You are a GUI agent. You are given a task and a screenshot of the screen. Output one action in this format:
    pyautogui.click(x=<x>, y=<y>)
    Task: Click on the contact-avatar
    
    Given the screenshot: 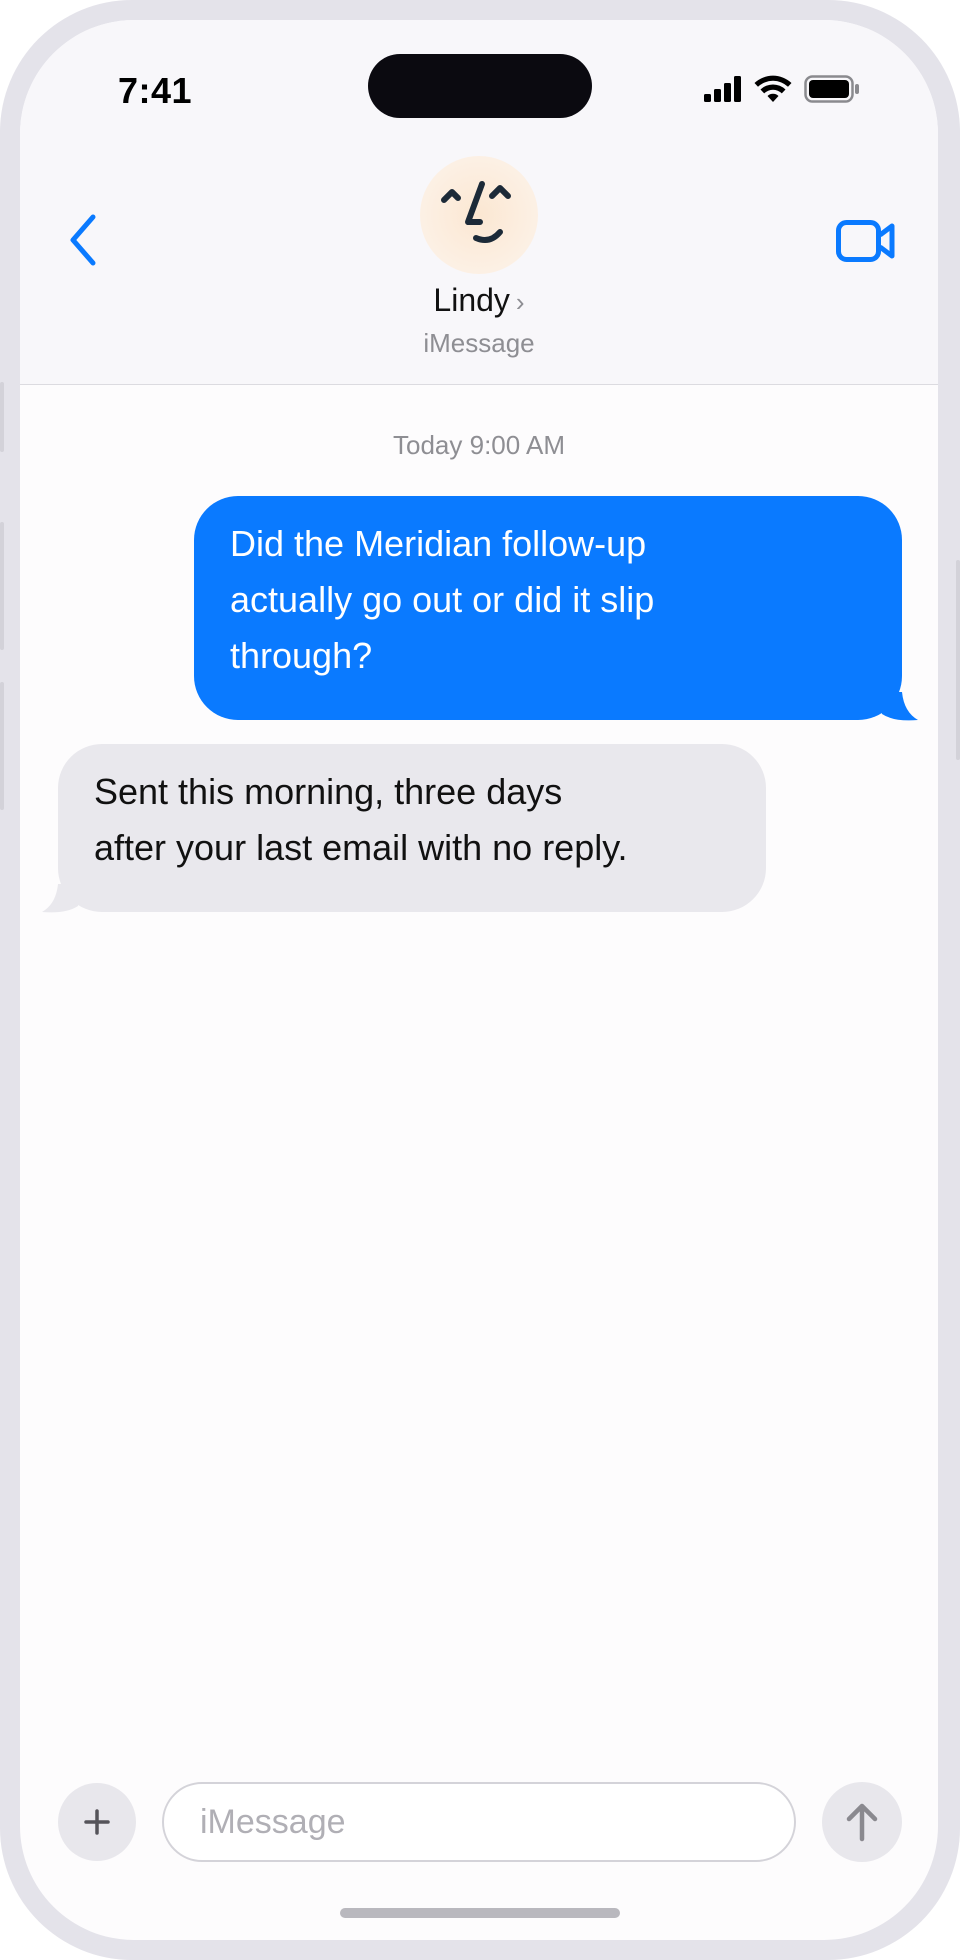 What is the action you would take?
    pyautogui.click(x=479, y=215)
    